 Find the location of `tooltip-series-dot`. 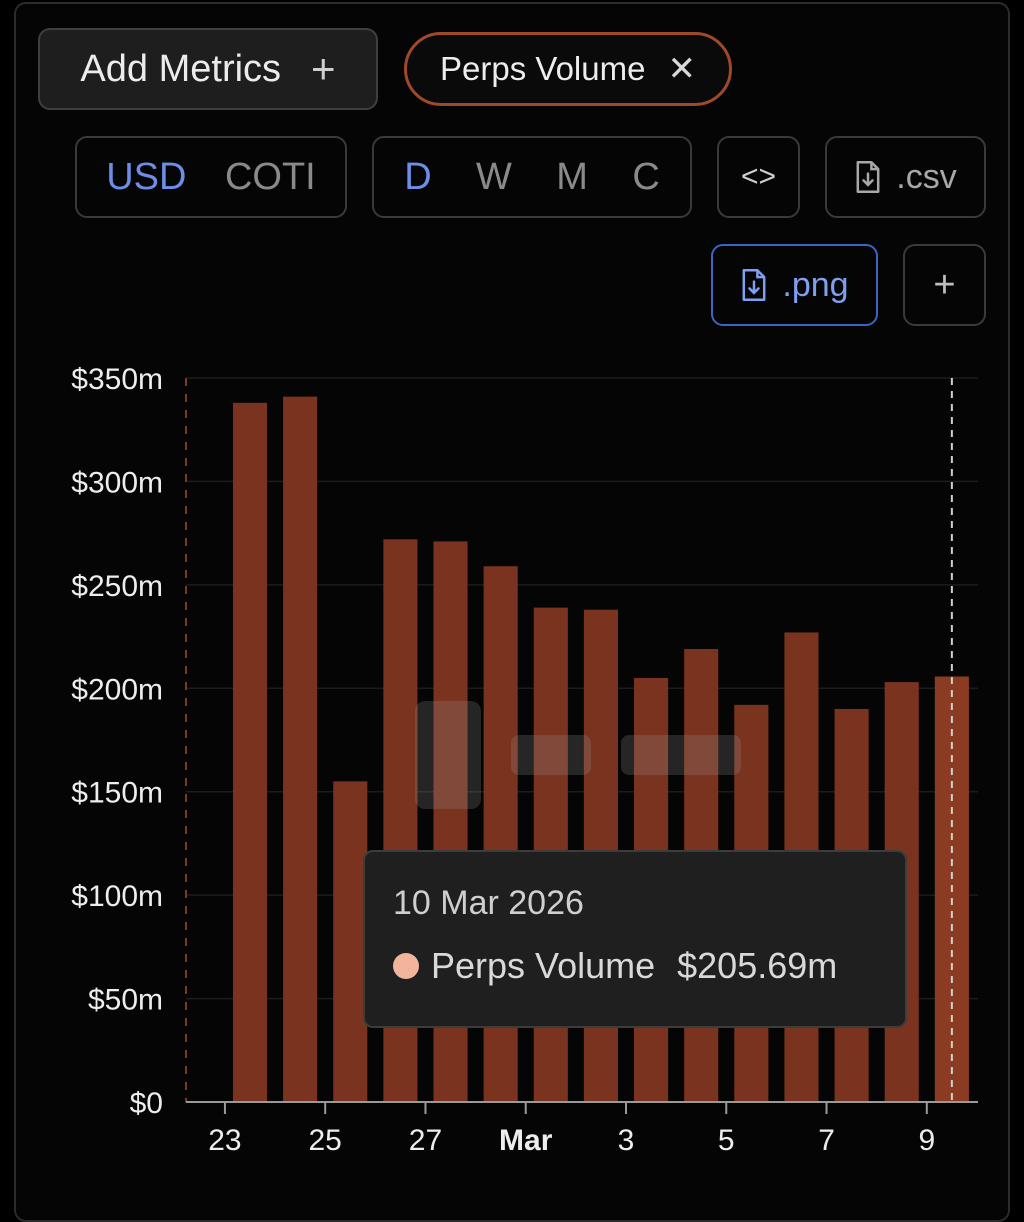

tooltip-series-dot is located at coordinates (406, 966).